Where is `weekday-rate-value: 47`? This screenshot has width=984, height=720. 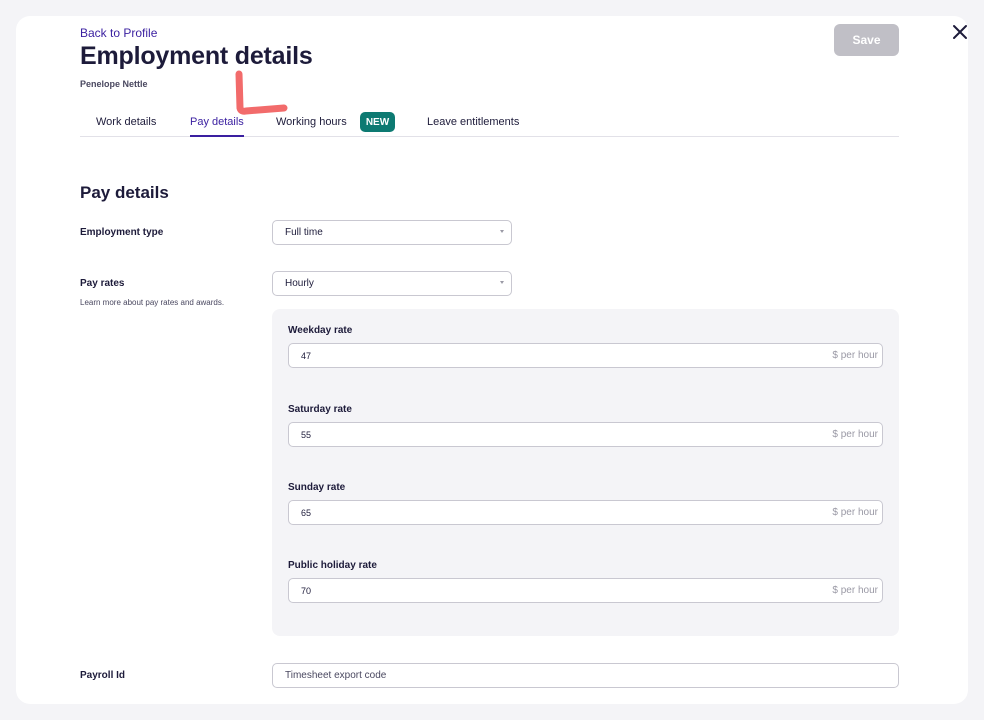
weekday-rate-value: 47 is located at coordinates (306, 356).